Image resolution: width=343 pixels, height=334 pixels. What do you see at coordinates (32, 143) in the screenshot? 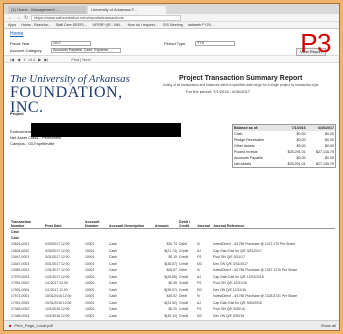
I see `project-campus: Campus - 03-Fayetteville` at bounding box center [32, 143].